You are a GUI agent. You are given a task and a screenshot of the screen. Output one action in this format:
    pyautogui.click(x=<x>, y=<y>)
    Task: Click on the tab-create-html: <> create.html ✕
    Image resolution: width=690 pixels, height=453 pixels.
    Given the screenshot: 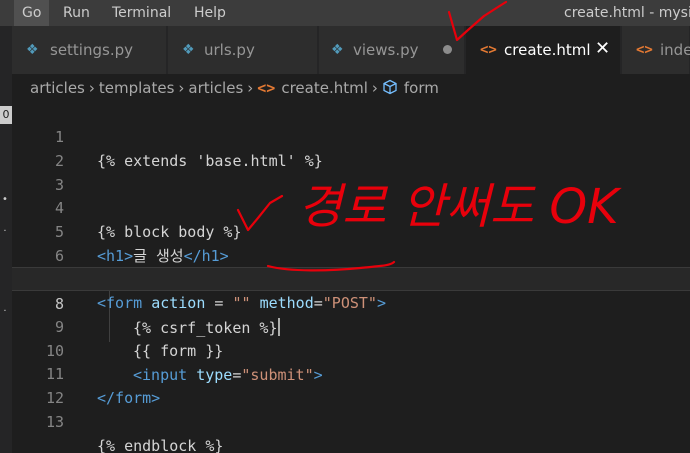 What is the action you would take?
    pyautogui.click(x=543, y=50)
    